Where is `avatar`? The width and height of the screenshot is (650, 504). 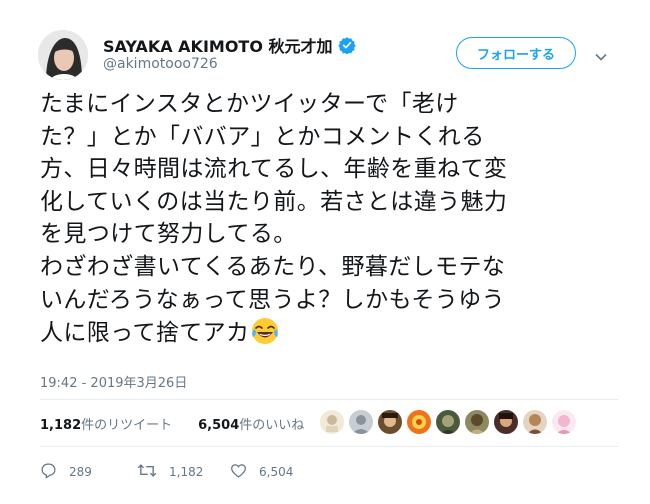 avatar is located at coordinates (63, 55).